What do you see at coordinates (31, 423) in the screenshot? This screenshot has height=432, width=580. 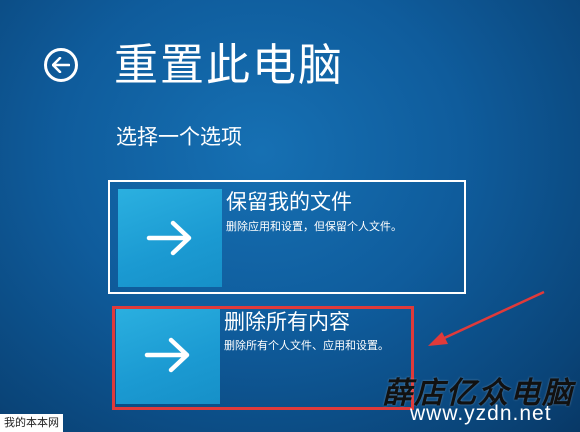 I see `corner-watermark: 我的本本网` at bounding box center [31, 423].